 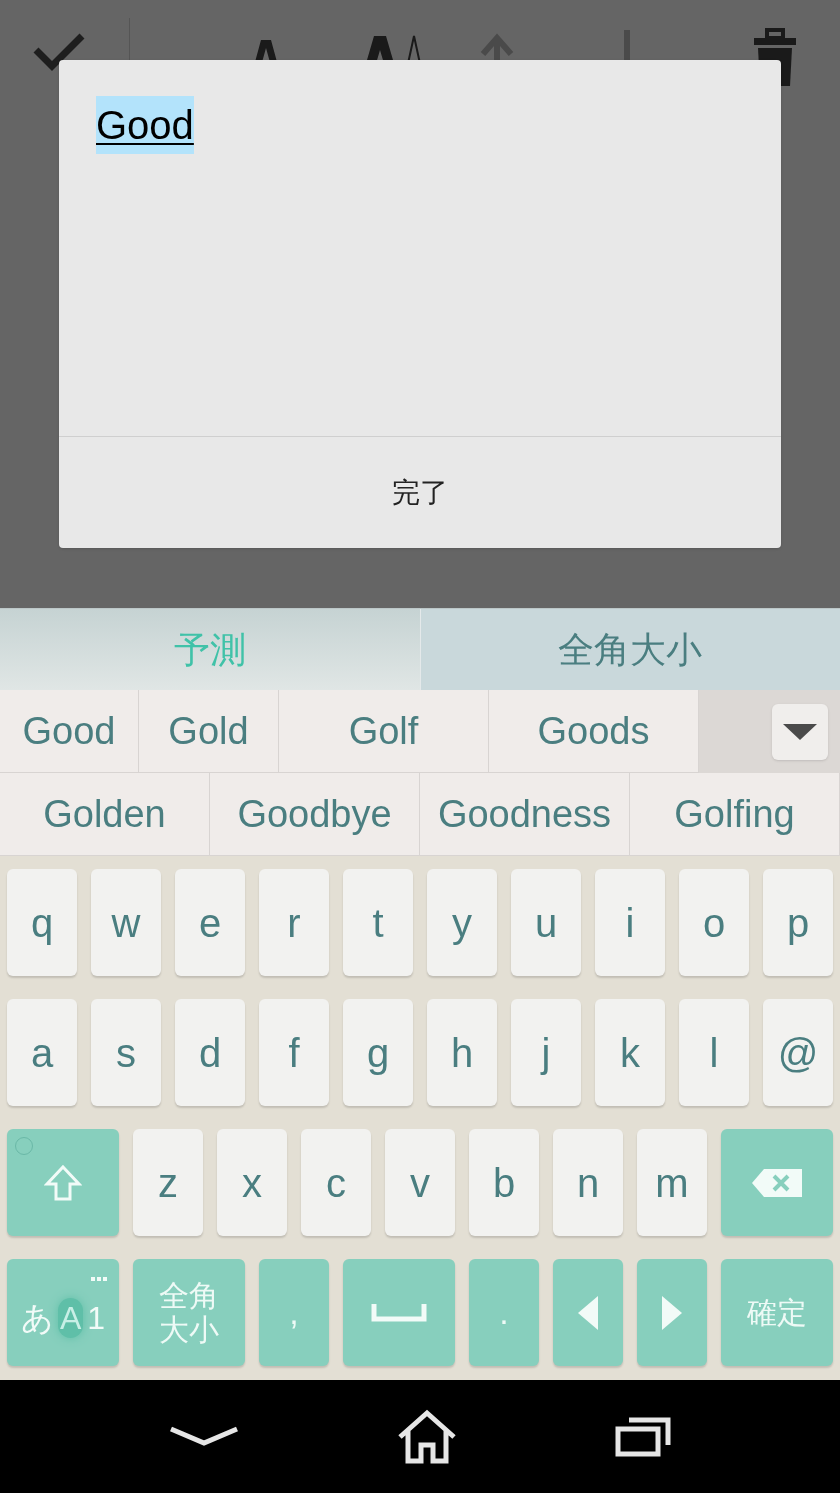 What do you see at coordinates (42, 1052) in the screenshot?
I see `key: a` at bounding box center [42, 1052].